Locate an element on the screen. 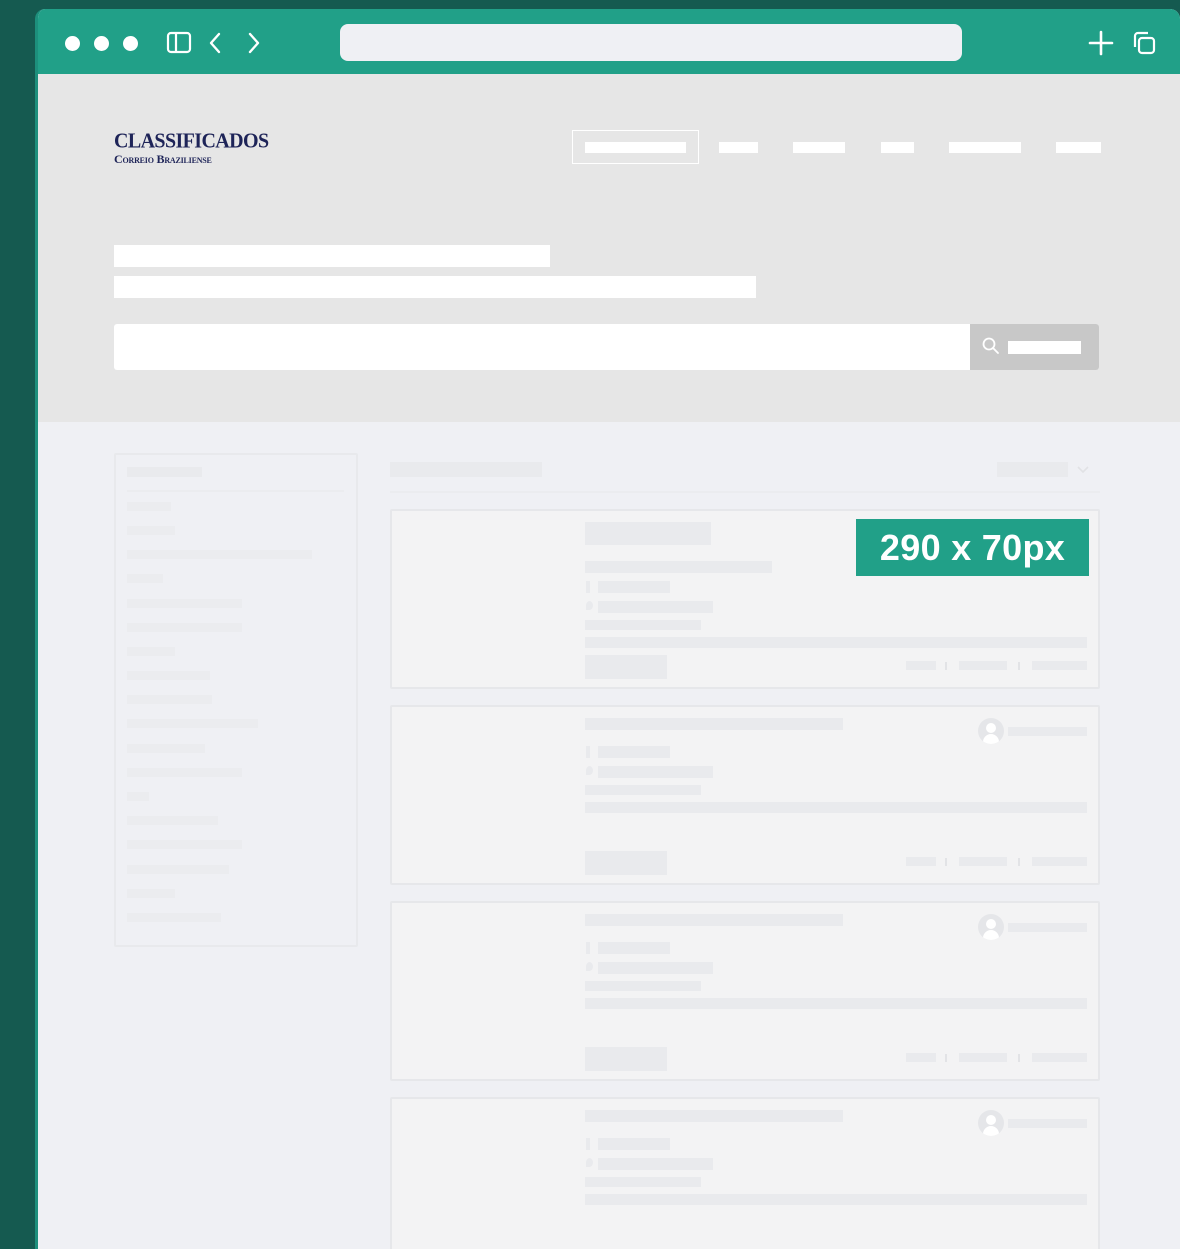 The height and width of the screenshot is (1249, 1180). search-button is located at coordinates (1034, 347).